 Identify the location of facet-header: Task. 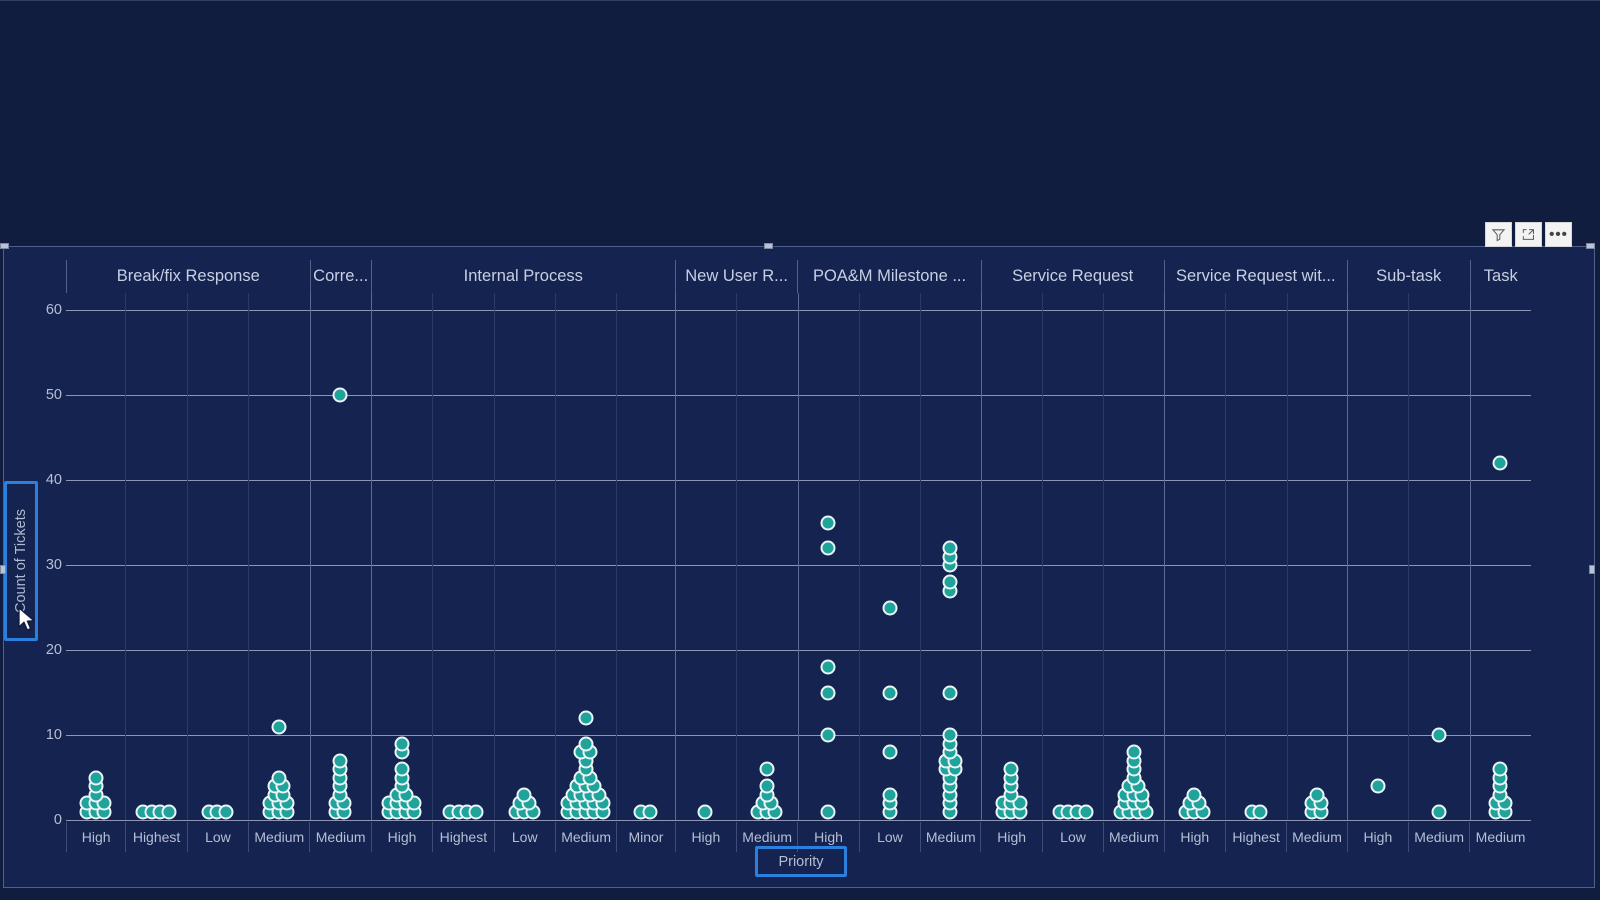
(1500, 276).